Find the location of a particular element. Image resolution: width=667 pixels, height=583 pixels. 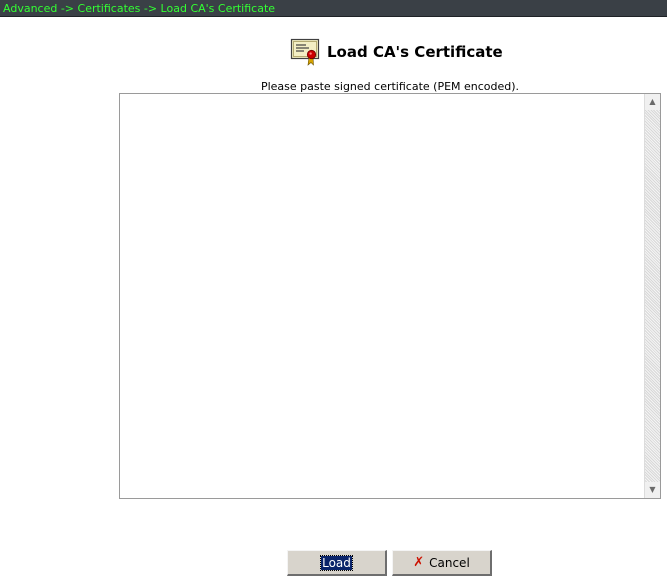

page-title: Load CA's Certificate is located at coordinates (415, 52).